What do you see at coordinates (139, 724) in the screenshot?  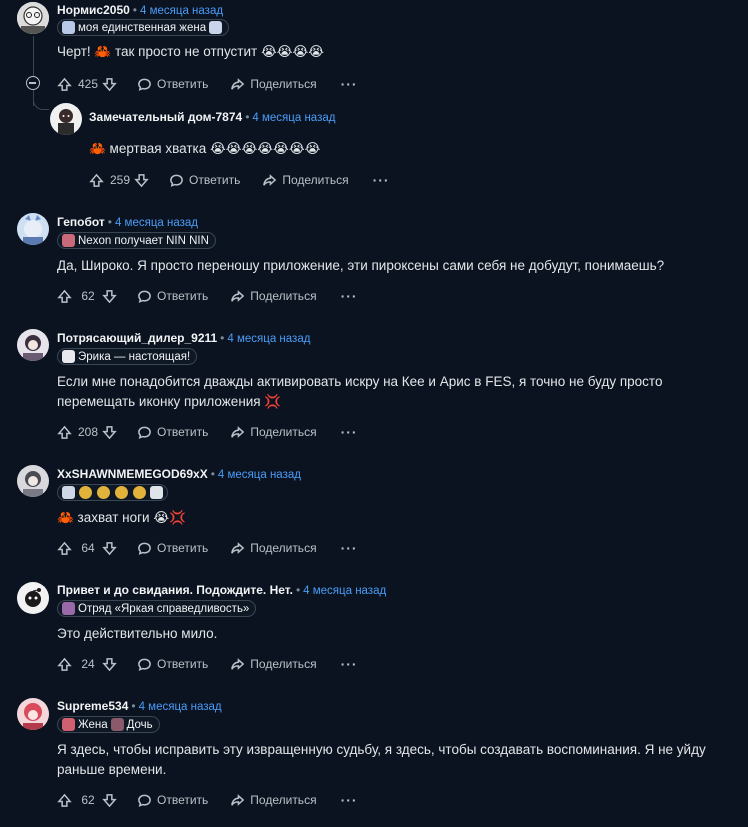 I see `flair-text: Дочь` at bounding box center [139, 724].